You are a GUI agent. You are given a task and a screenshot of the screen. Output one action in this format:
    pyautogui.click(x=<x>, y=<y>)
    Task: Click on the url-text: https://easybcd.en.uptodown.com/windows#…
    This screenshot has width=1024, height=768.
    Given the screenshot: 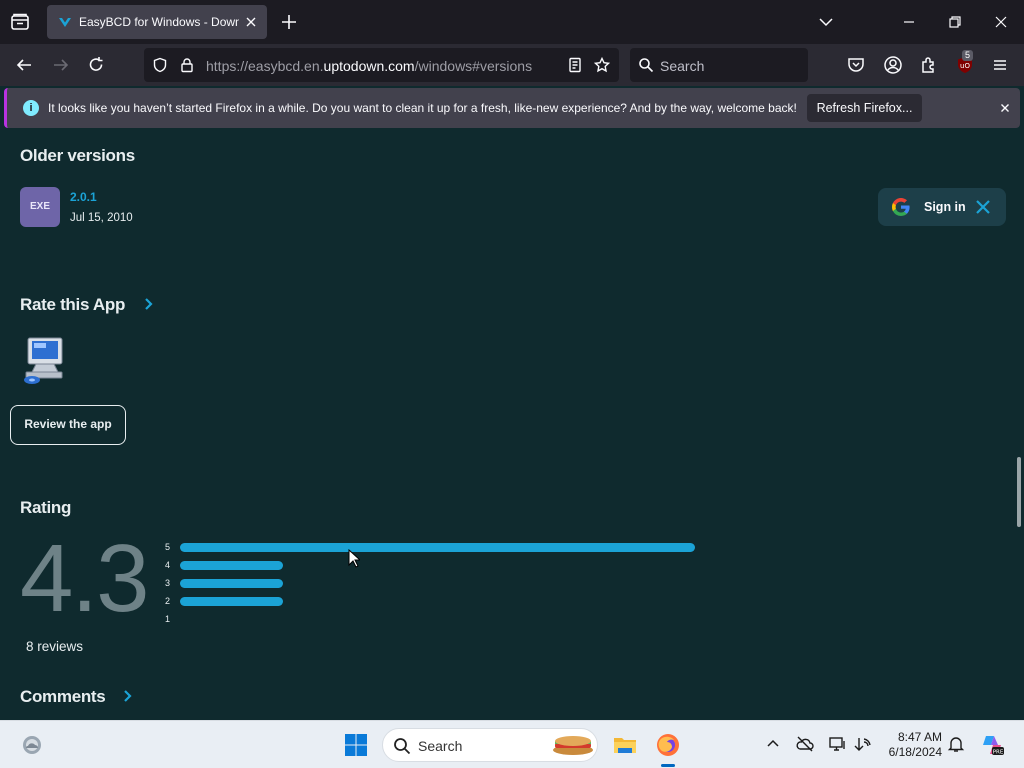 What is the action you would take?
    pyautogui.click(x=369, y=66)
    